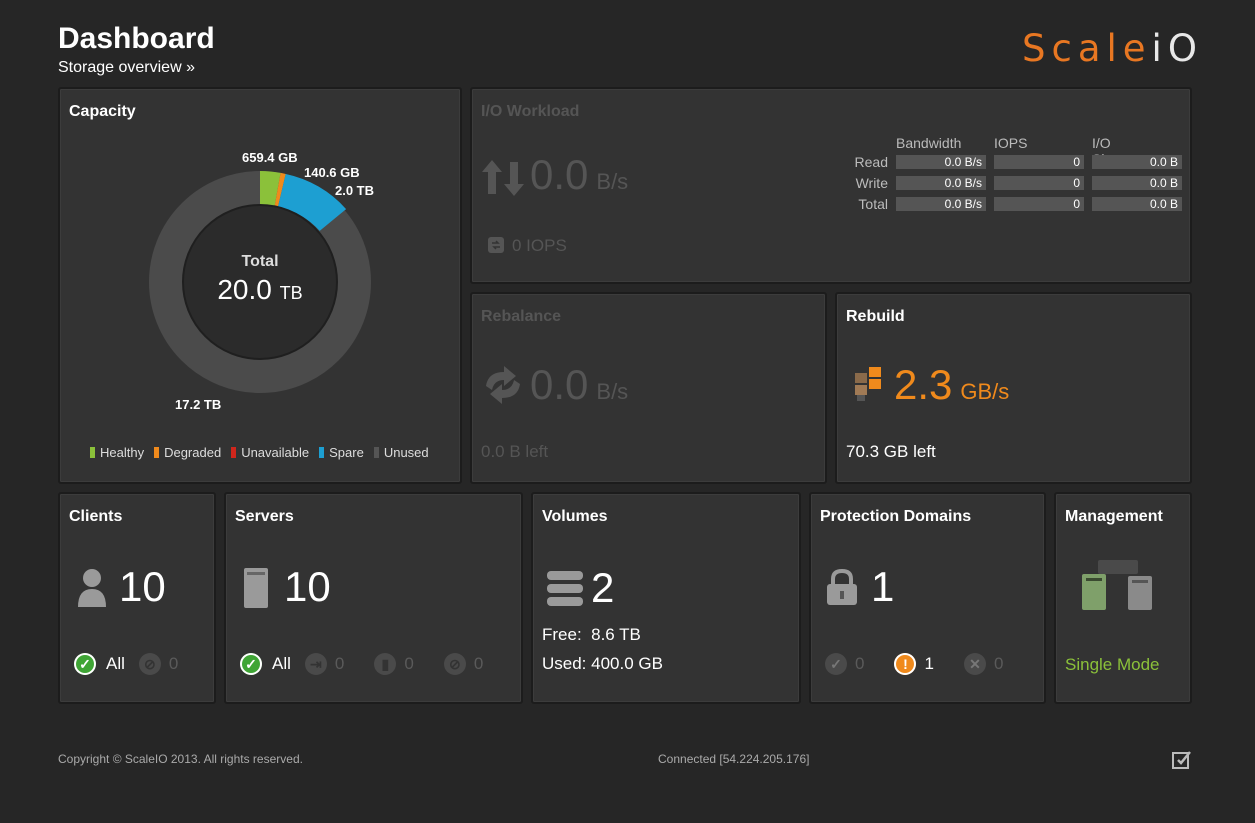 The image size is (1255, 823). What do you see at coordinates (339, 663) in the screenshot?
I see `servers-stat2: 0` at bounding box center [339, 663].